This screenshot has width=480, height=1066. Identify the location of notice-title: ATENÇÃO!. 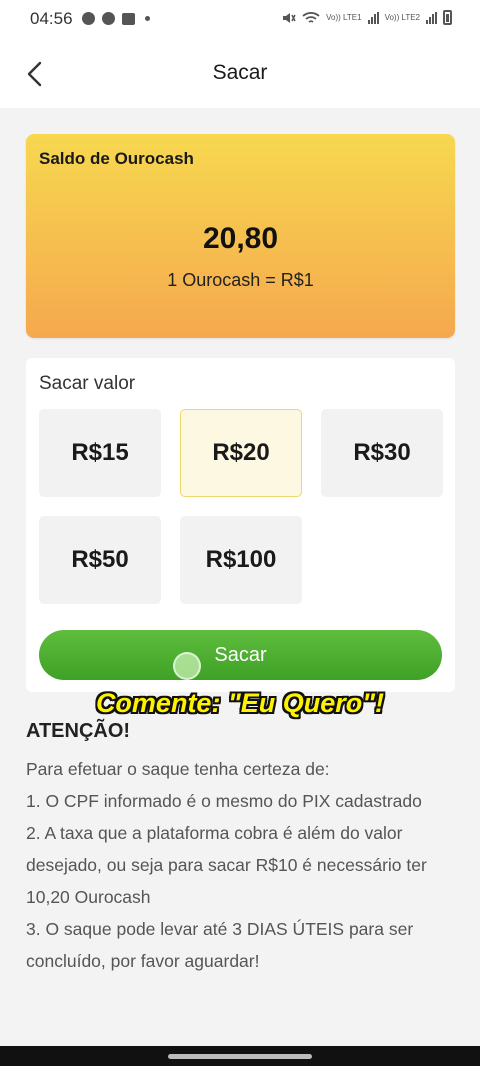
(78, 731).